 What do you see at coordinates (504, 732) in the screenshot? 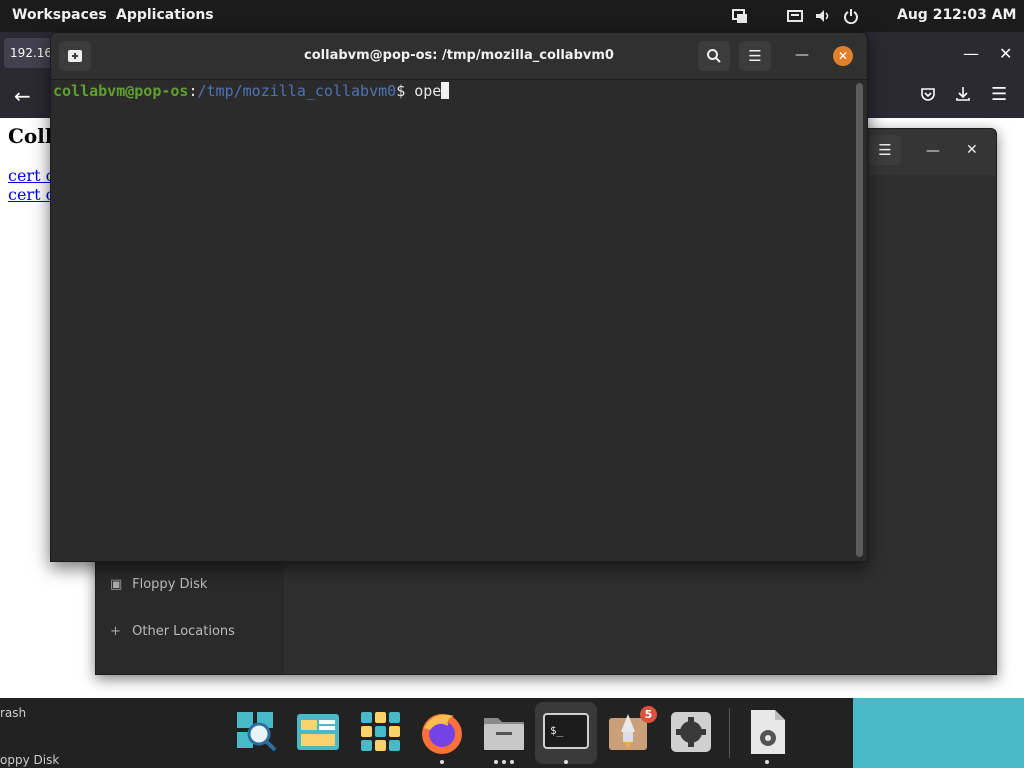
I see `file-manager-icon` at bounding box center [504, 732].